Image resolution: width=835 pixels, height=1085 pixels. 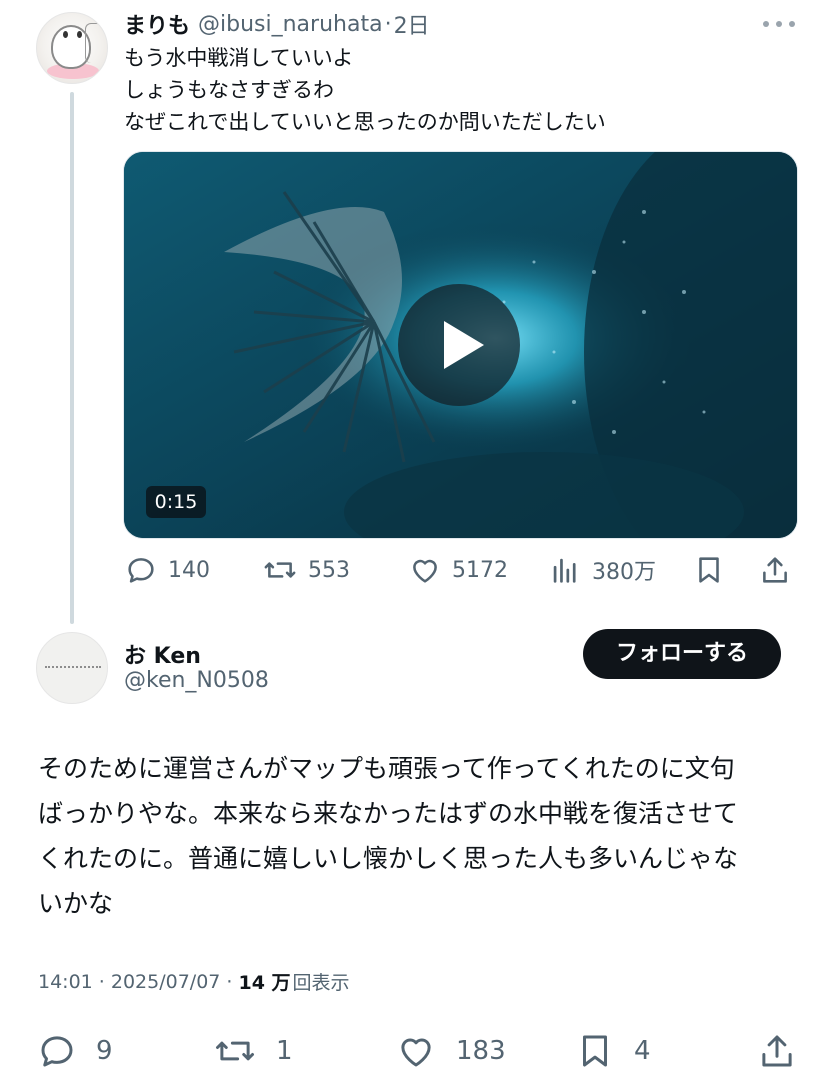 I want to click on reply-text-line: ばっかりやな。本来なら来なかったはずの水中戦を復活させて, so click(x=388, y=813).